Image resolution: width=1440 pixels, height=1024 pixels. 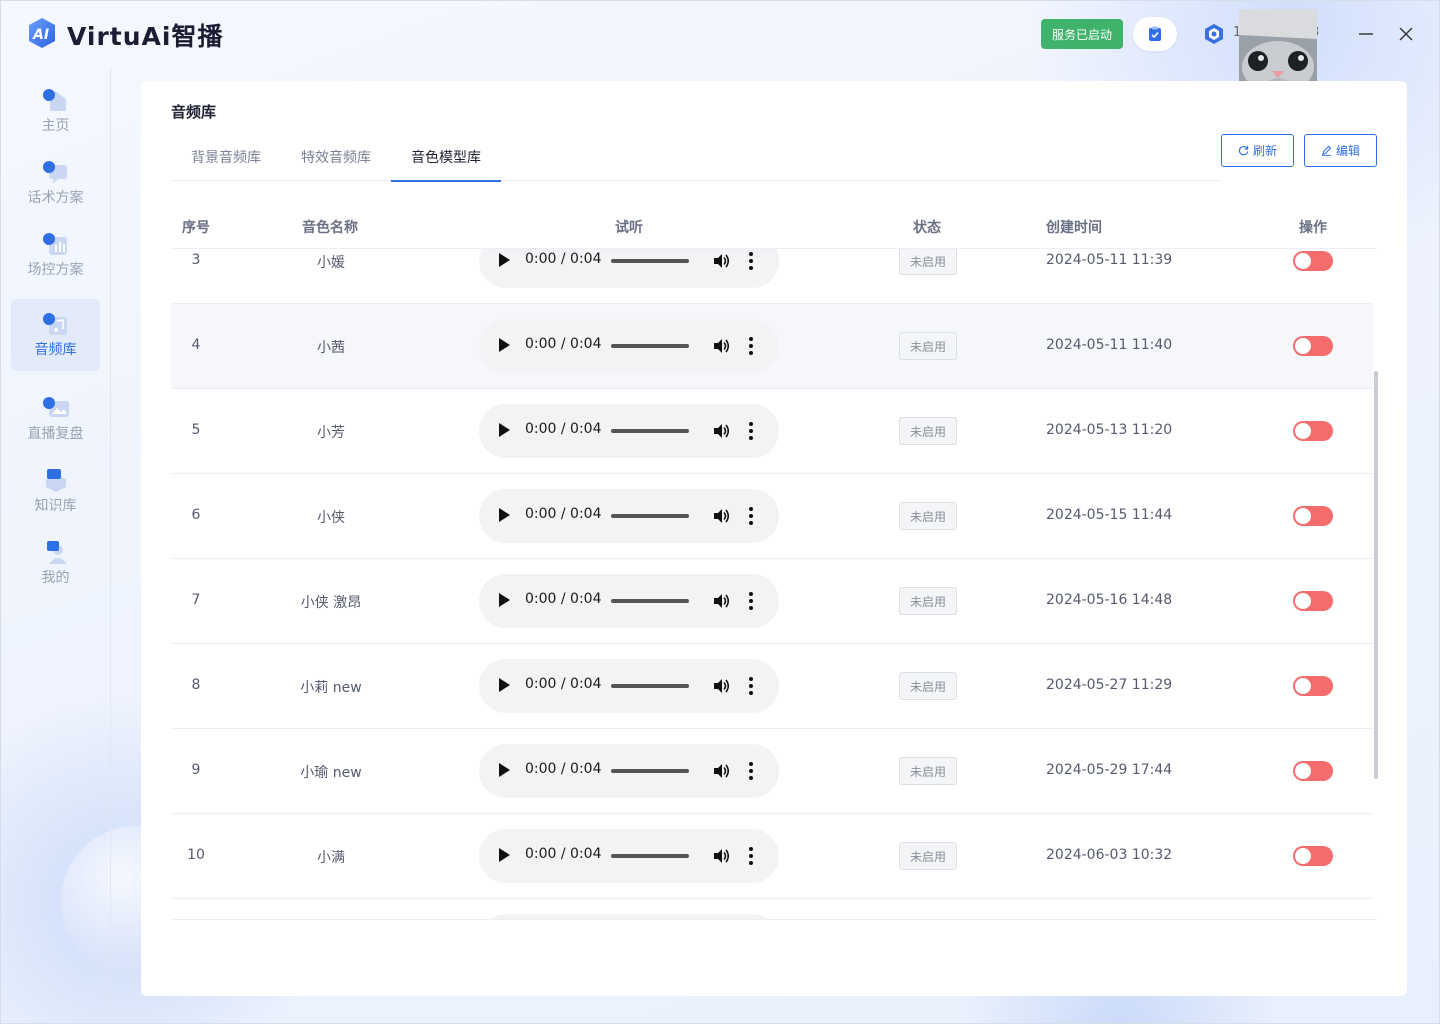 I want to click on row-index: 9, so click(x=196, y=770).